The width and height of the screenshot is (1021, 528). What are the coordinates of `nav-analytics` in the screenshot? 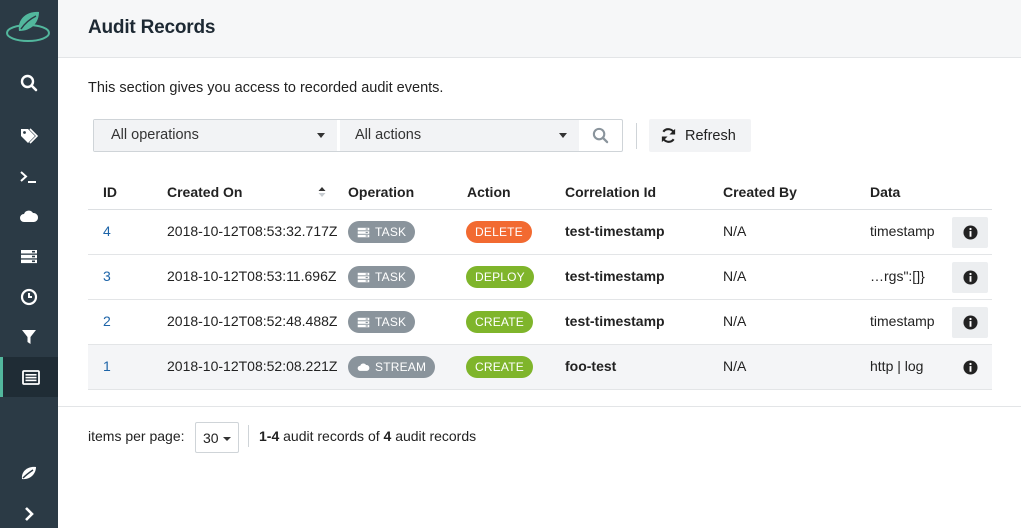 It's located at (29, 337).